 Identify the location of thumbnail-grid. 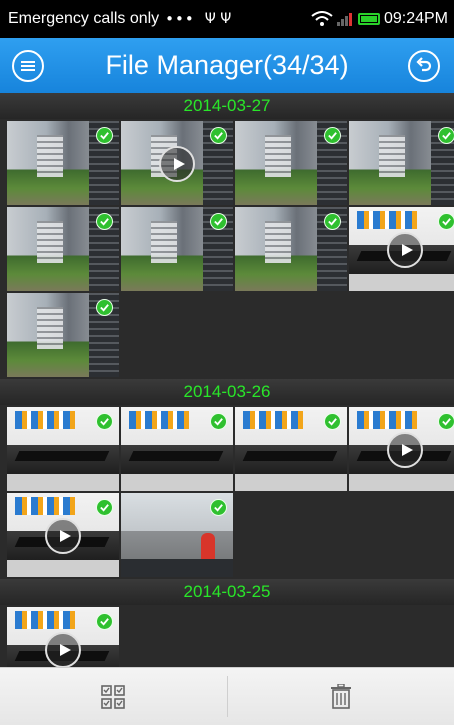
(227, 636).